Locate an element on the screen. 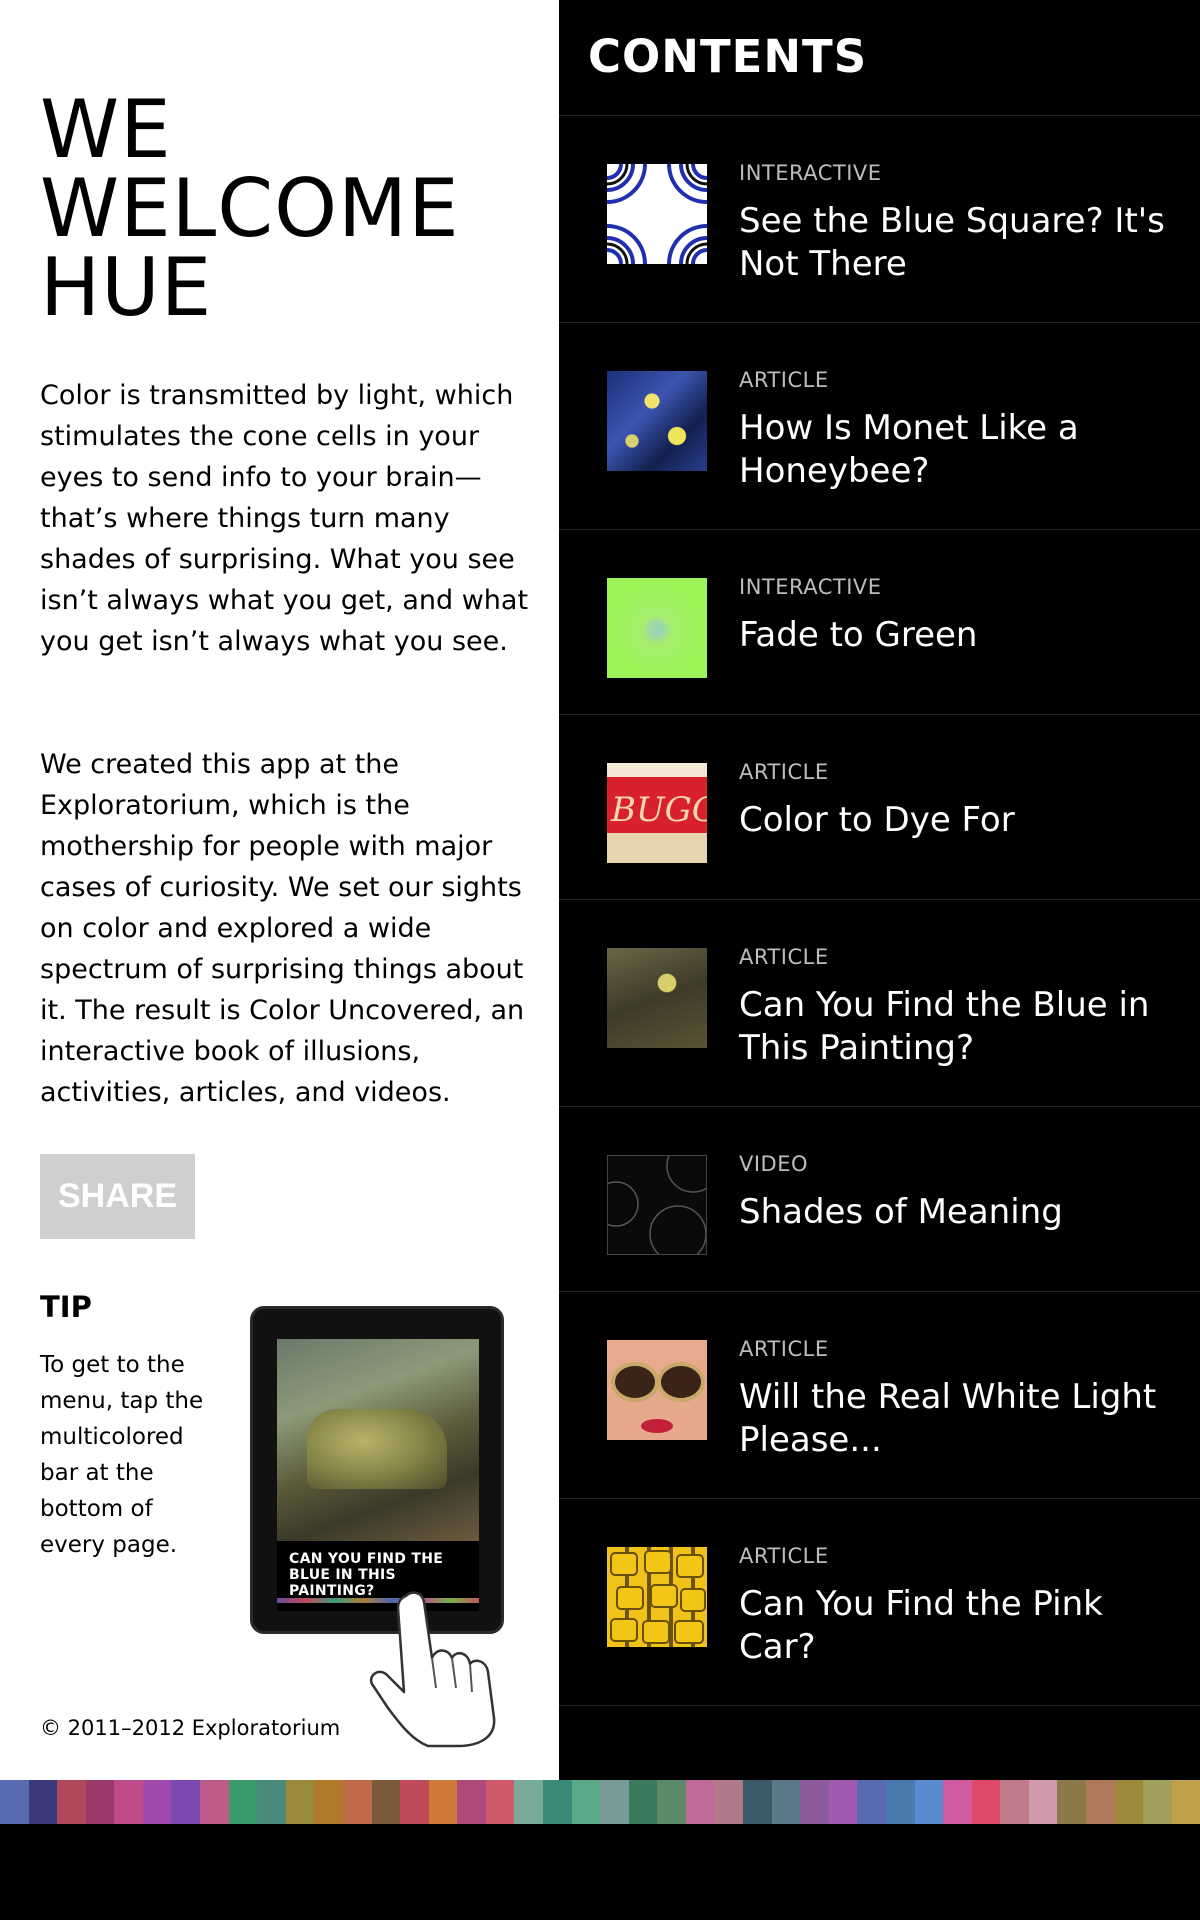  video-thumbnail is located at coordinates (657, 1205).